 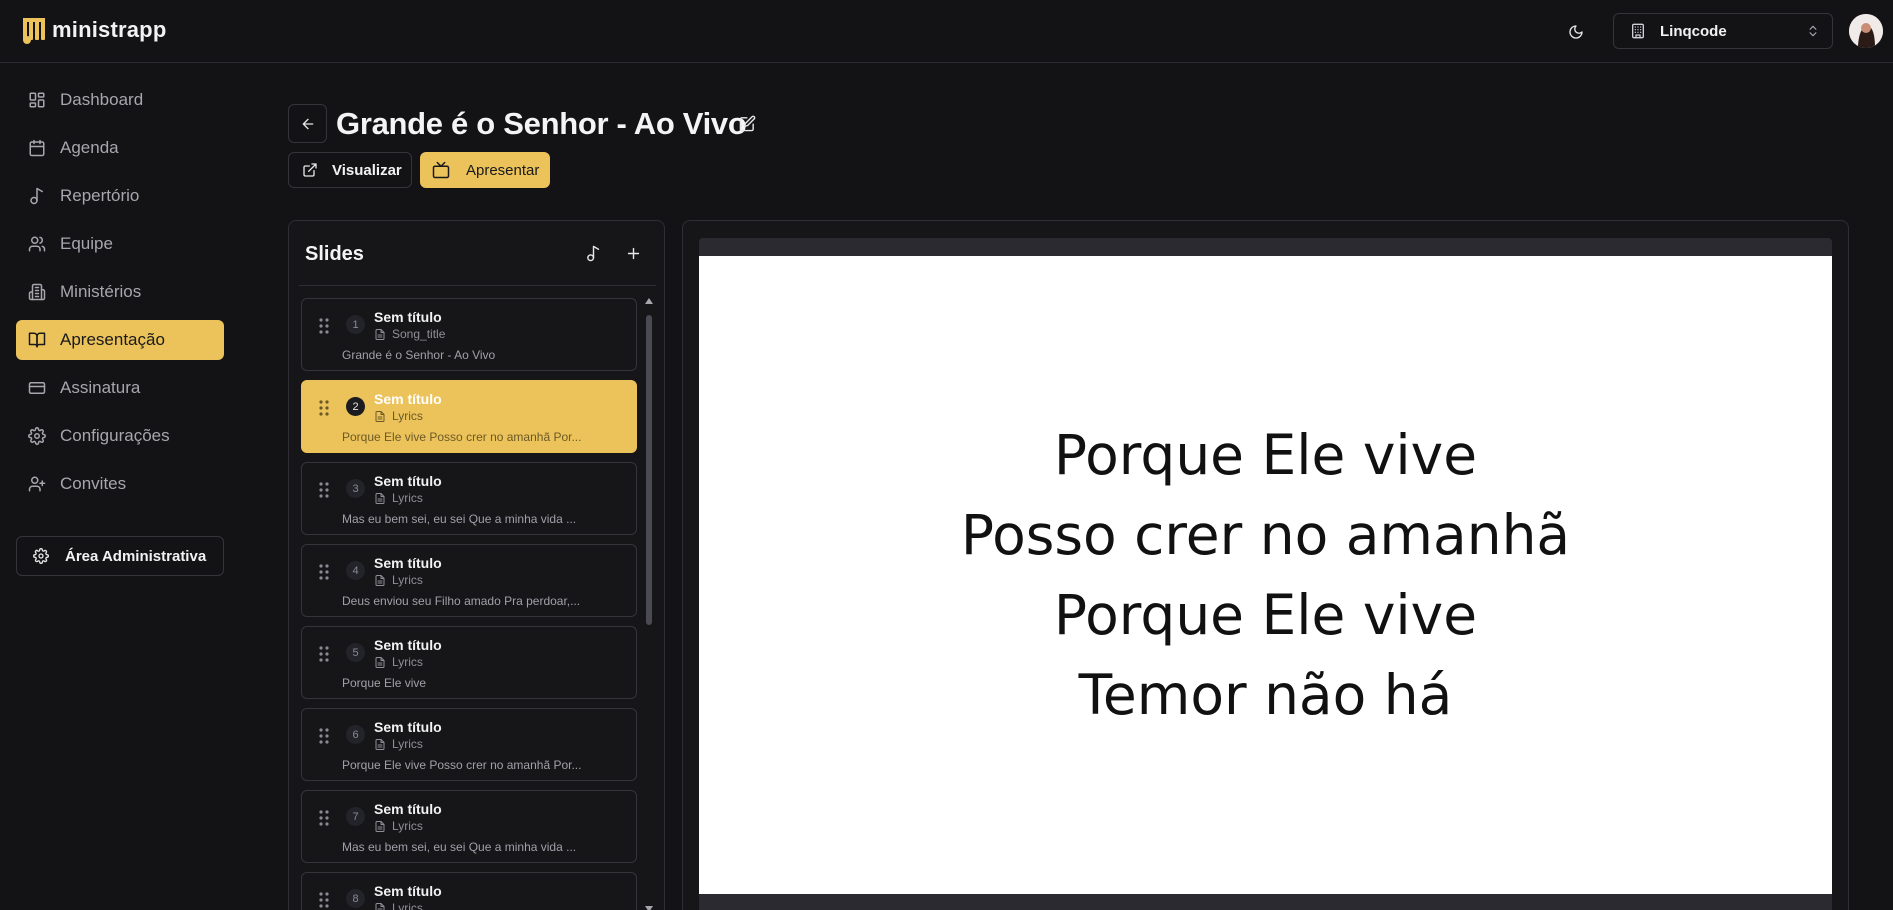 I want to click on music-note-icon, so click(x=37, y=196).